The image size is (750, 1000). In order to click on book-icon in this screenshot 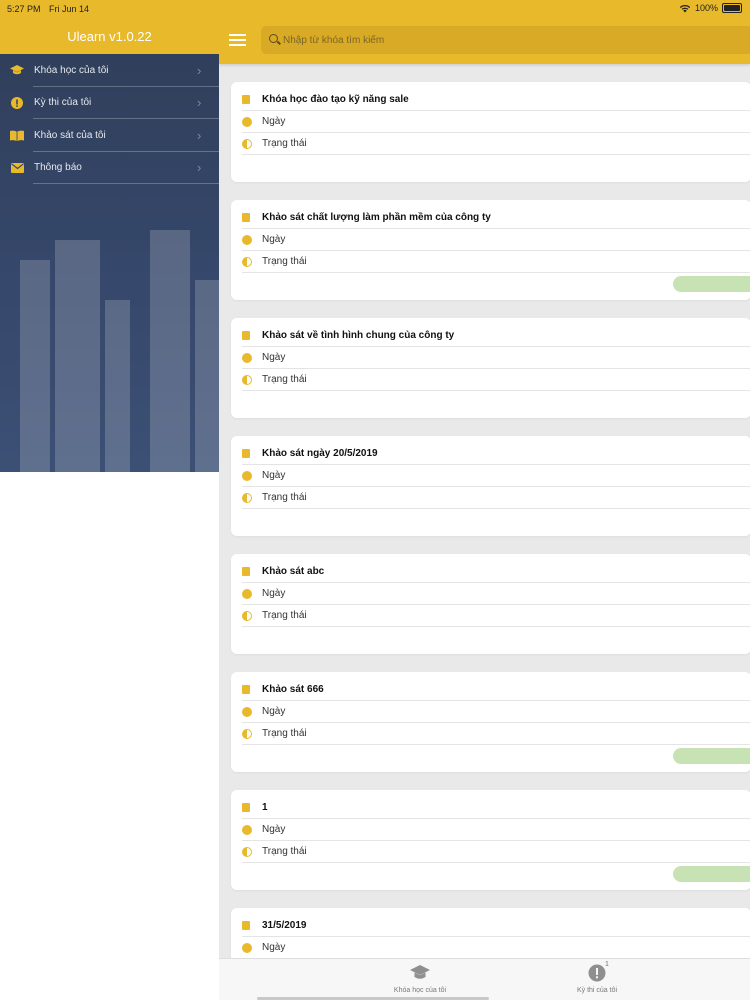, I will do `click(17, 135)`.